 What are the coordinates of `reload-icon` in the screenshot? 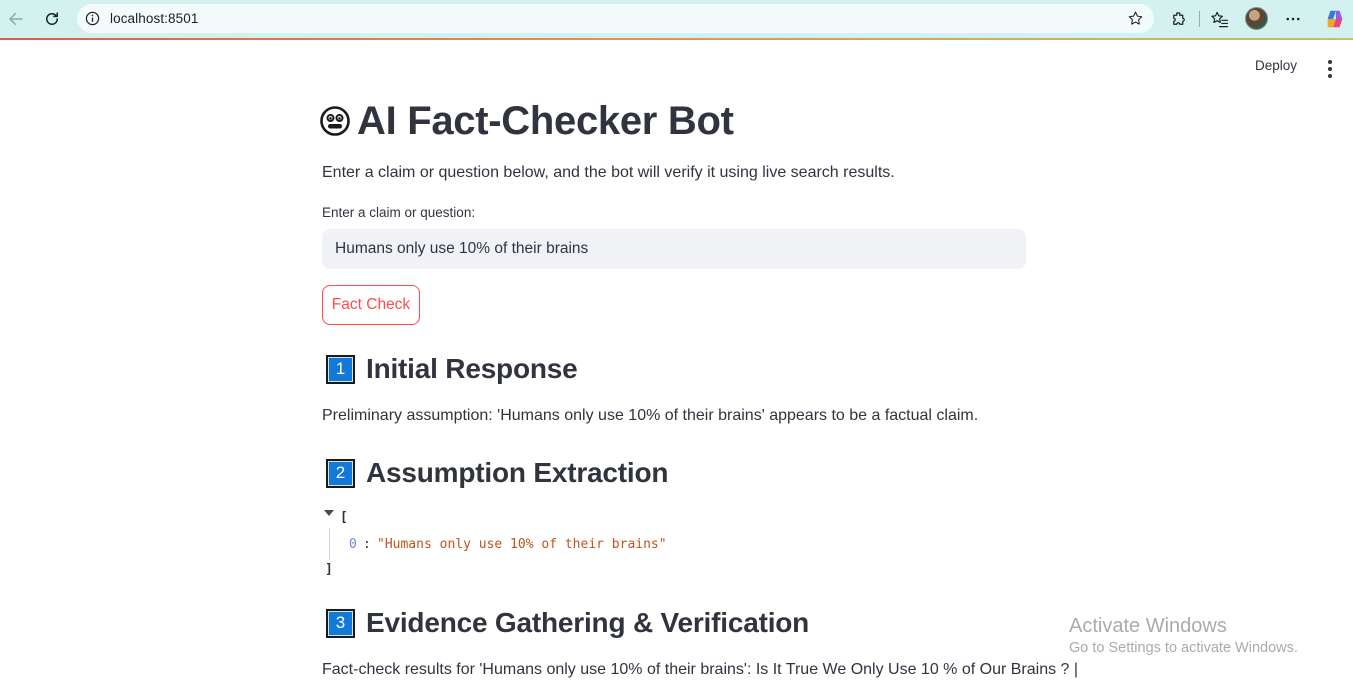 It's located at (52, 18).